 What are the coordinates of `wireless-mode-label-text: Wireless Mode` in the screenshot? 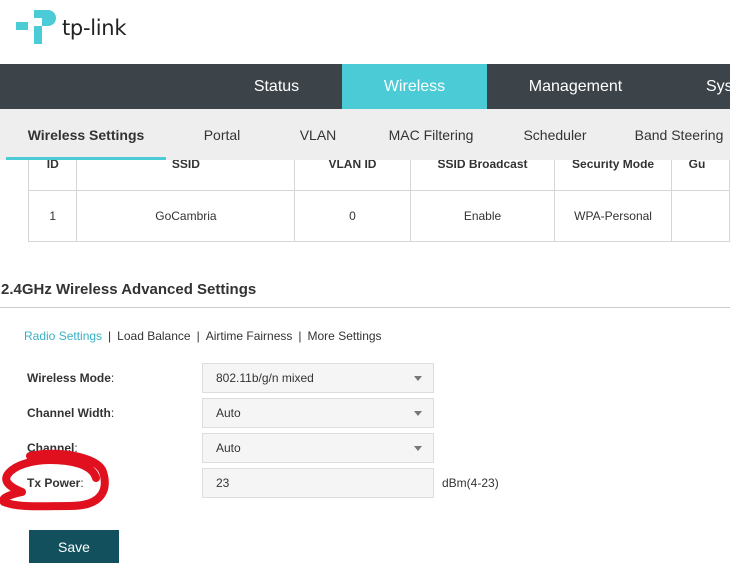 It's located at (69, 378).